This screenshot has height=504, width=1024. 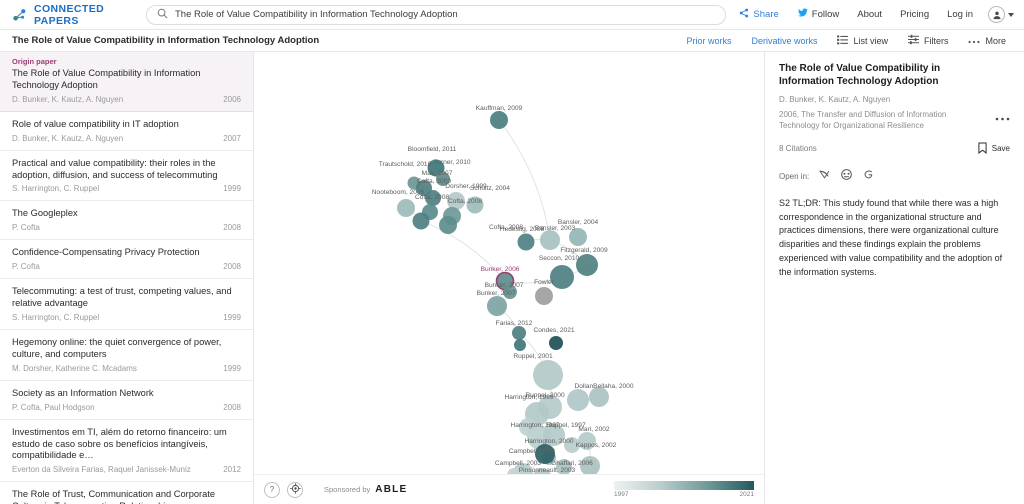 What do you see at coordinates (870, 40) in the screenshot?
I see `list-view-label: List view` at bounding box center [870, 40].